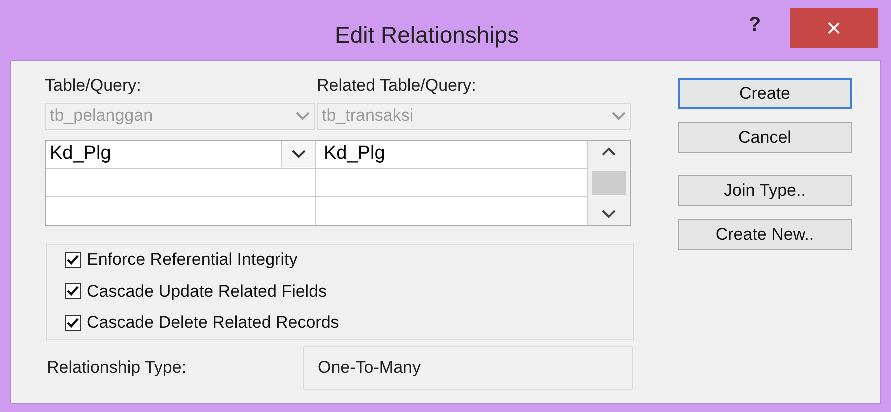 The height and width of the screenshot is (412, 891). What do you see at coordinates (468, 368) in the screenshot?
I see `relationship-type-value: One-To-Many` at bounding box center [468, 368].